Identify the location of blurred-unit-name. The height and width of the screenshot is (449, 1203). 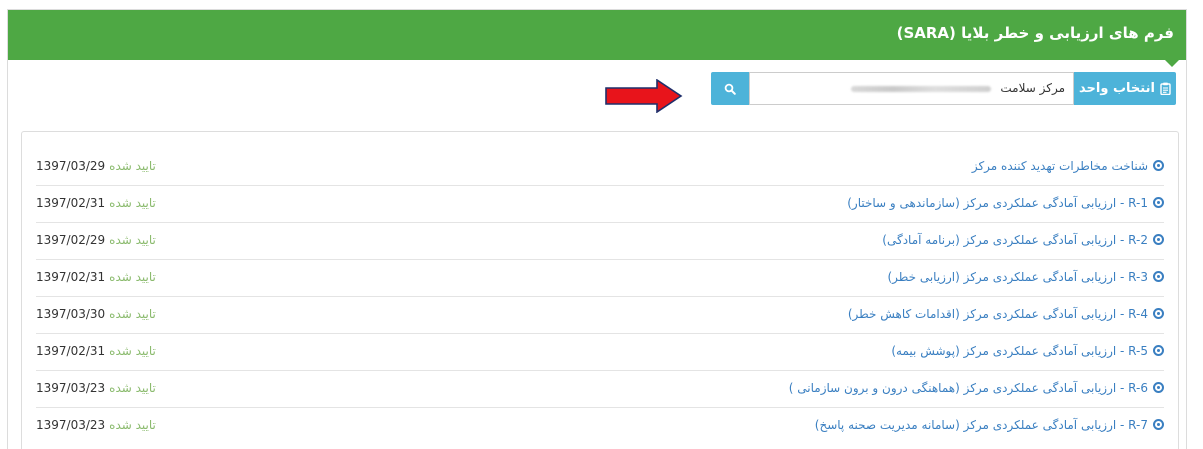
(920, 88).